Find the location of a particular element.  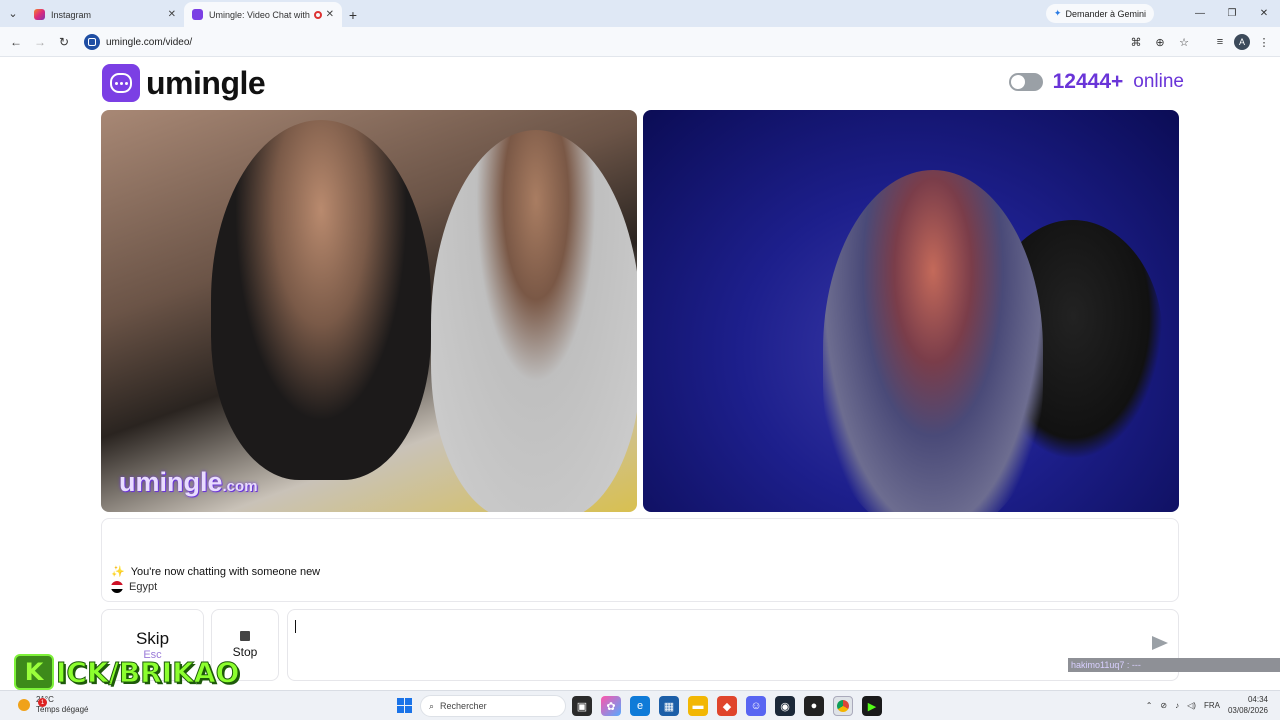

back-arrow-icon: ← is located at coordinates (16, 42).